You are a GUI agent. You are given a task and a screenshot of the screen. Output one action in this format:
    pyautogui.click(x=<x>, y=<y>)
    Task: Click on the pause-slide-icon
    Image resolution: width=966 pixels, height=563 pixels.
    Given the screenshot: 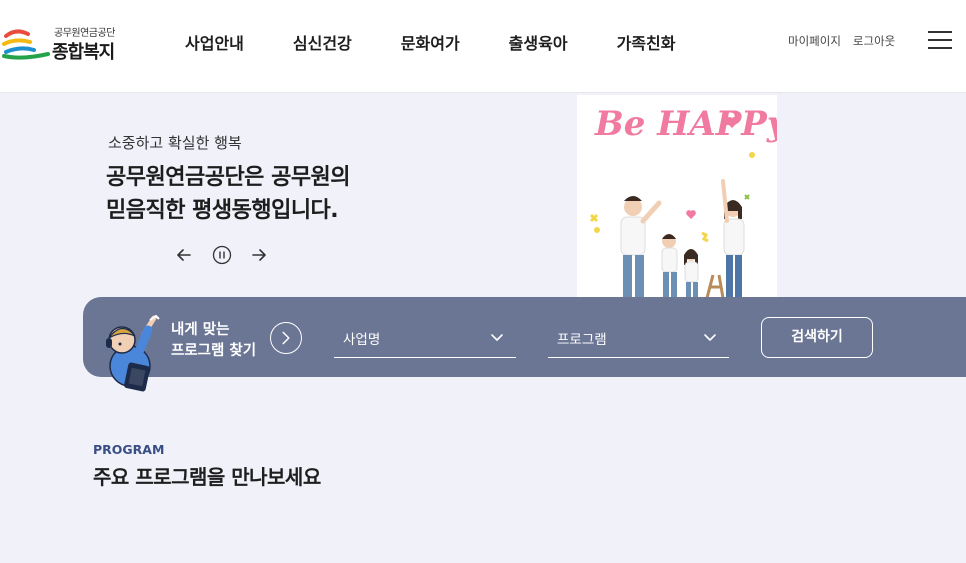 What is the action you would take?
    pyautogui.click(x=222, y=255)
    